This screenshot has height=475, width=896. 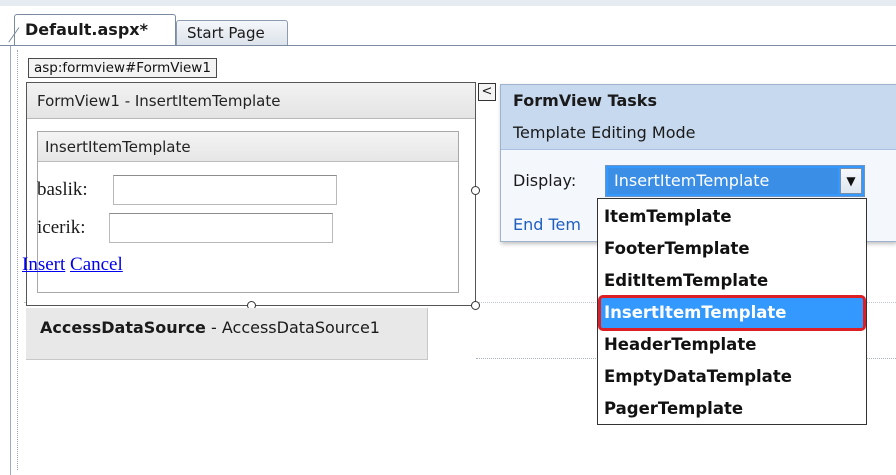 I want to click on tab-default-aspx: Default.aspx*, so click(x=95, y=29).